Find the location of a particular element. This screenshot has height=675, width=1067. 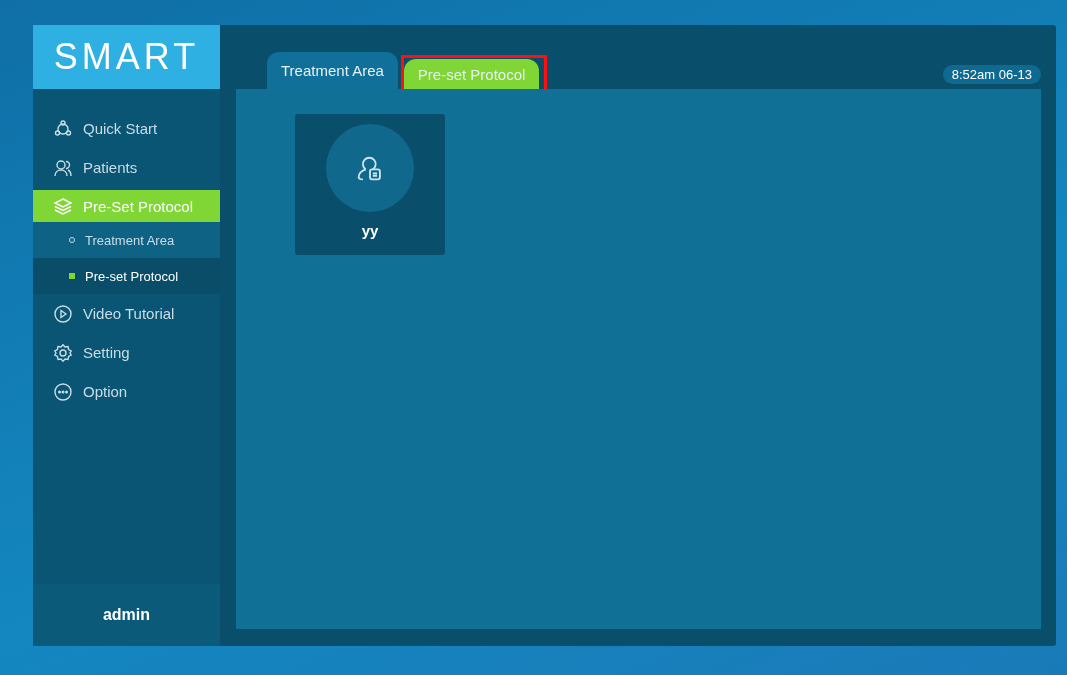

play-icon is located at coordinates (63, 313).